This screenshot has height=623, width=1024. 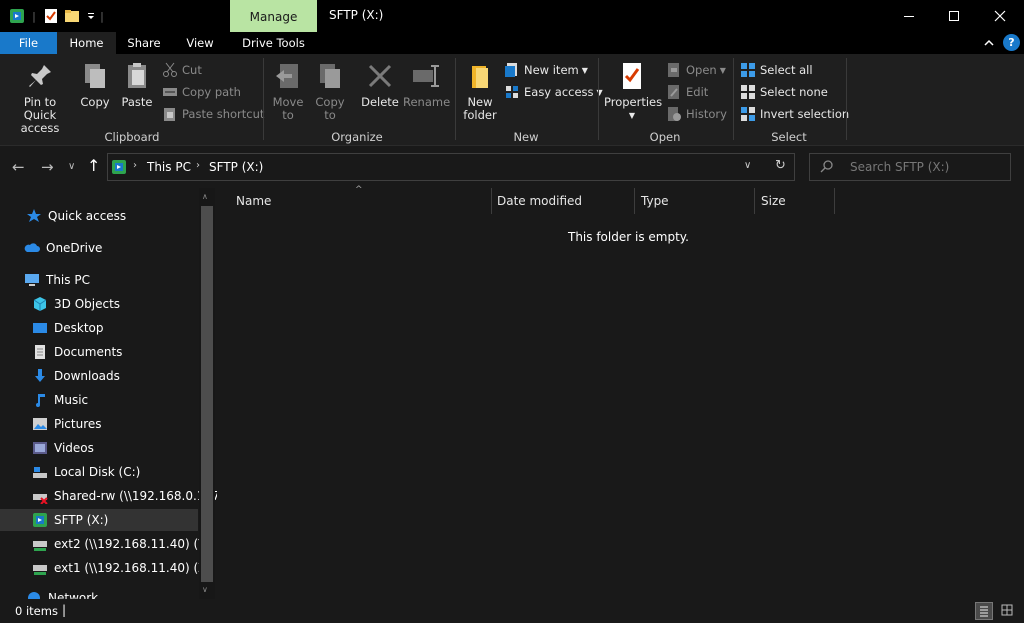 What do you see at coordinates (1011, 42) in the screenshot?
I see `help-icon: ?` at bounding box center [1011, 42].